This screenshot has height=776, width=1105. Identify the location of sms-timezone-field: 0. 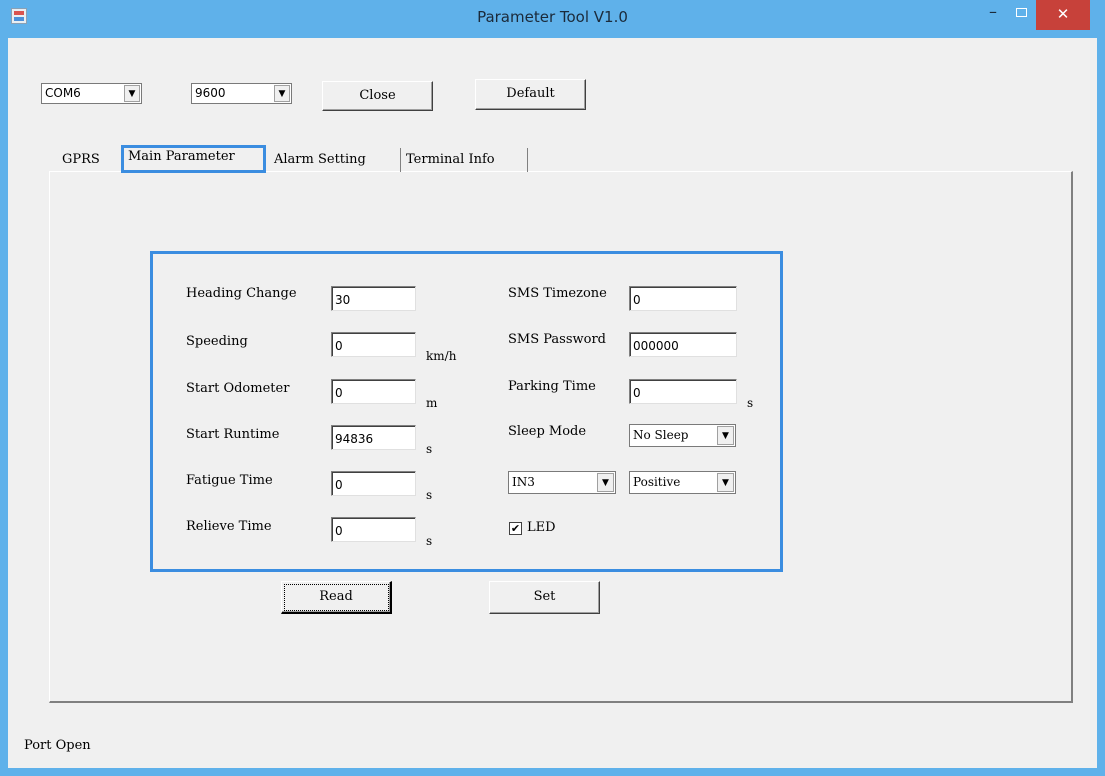
(683, 298).